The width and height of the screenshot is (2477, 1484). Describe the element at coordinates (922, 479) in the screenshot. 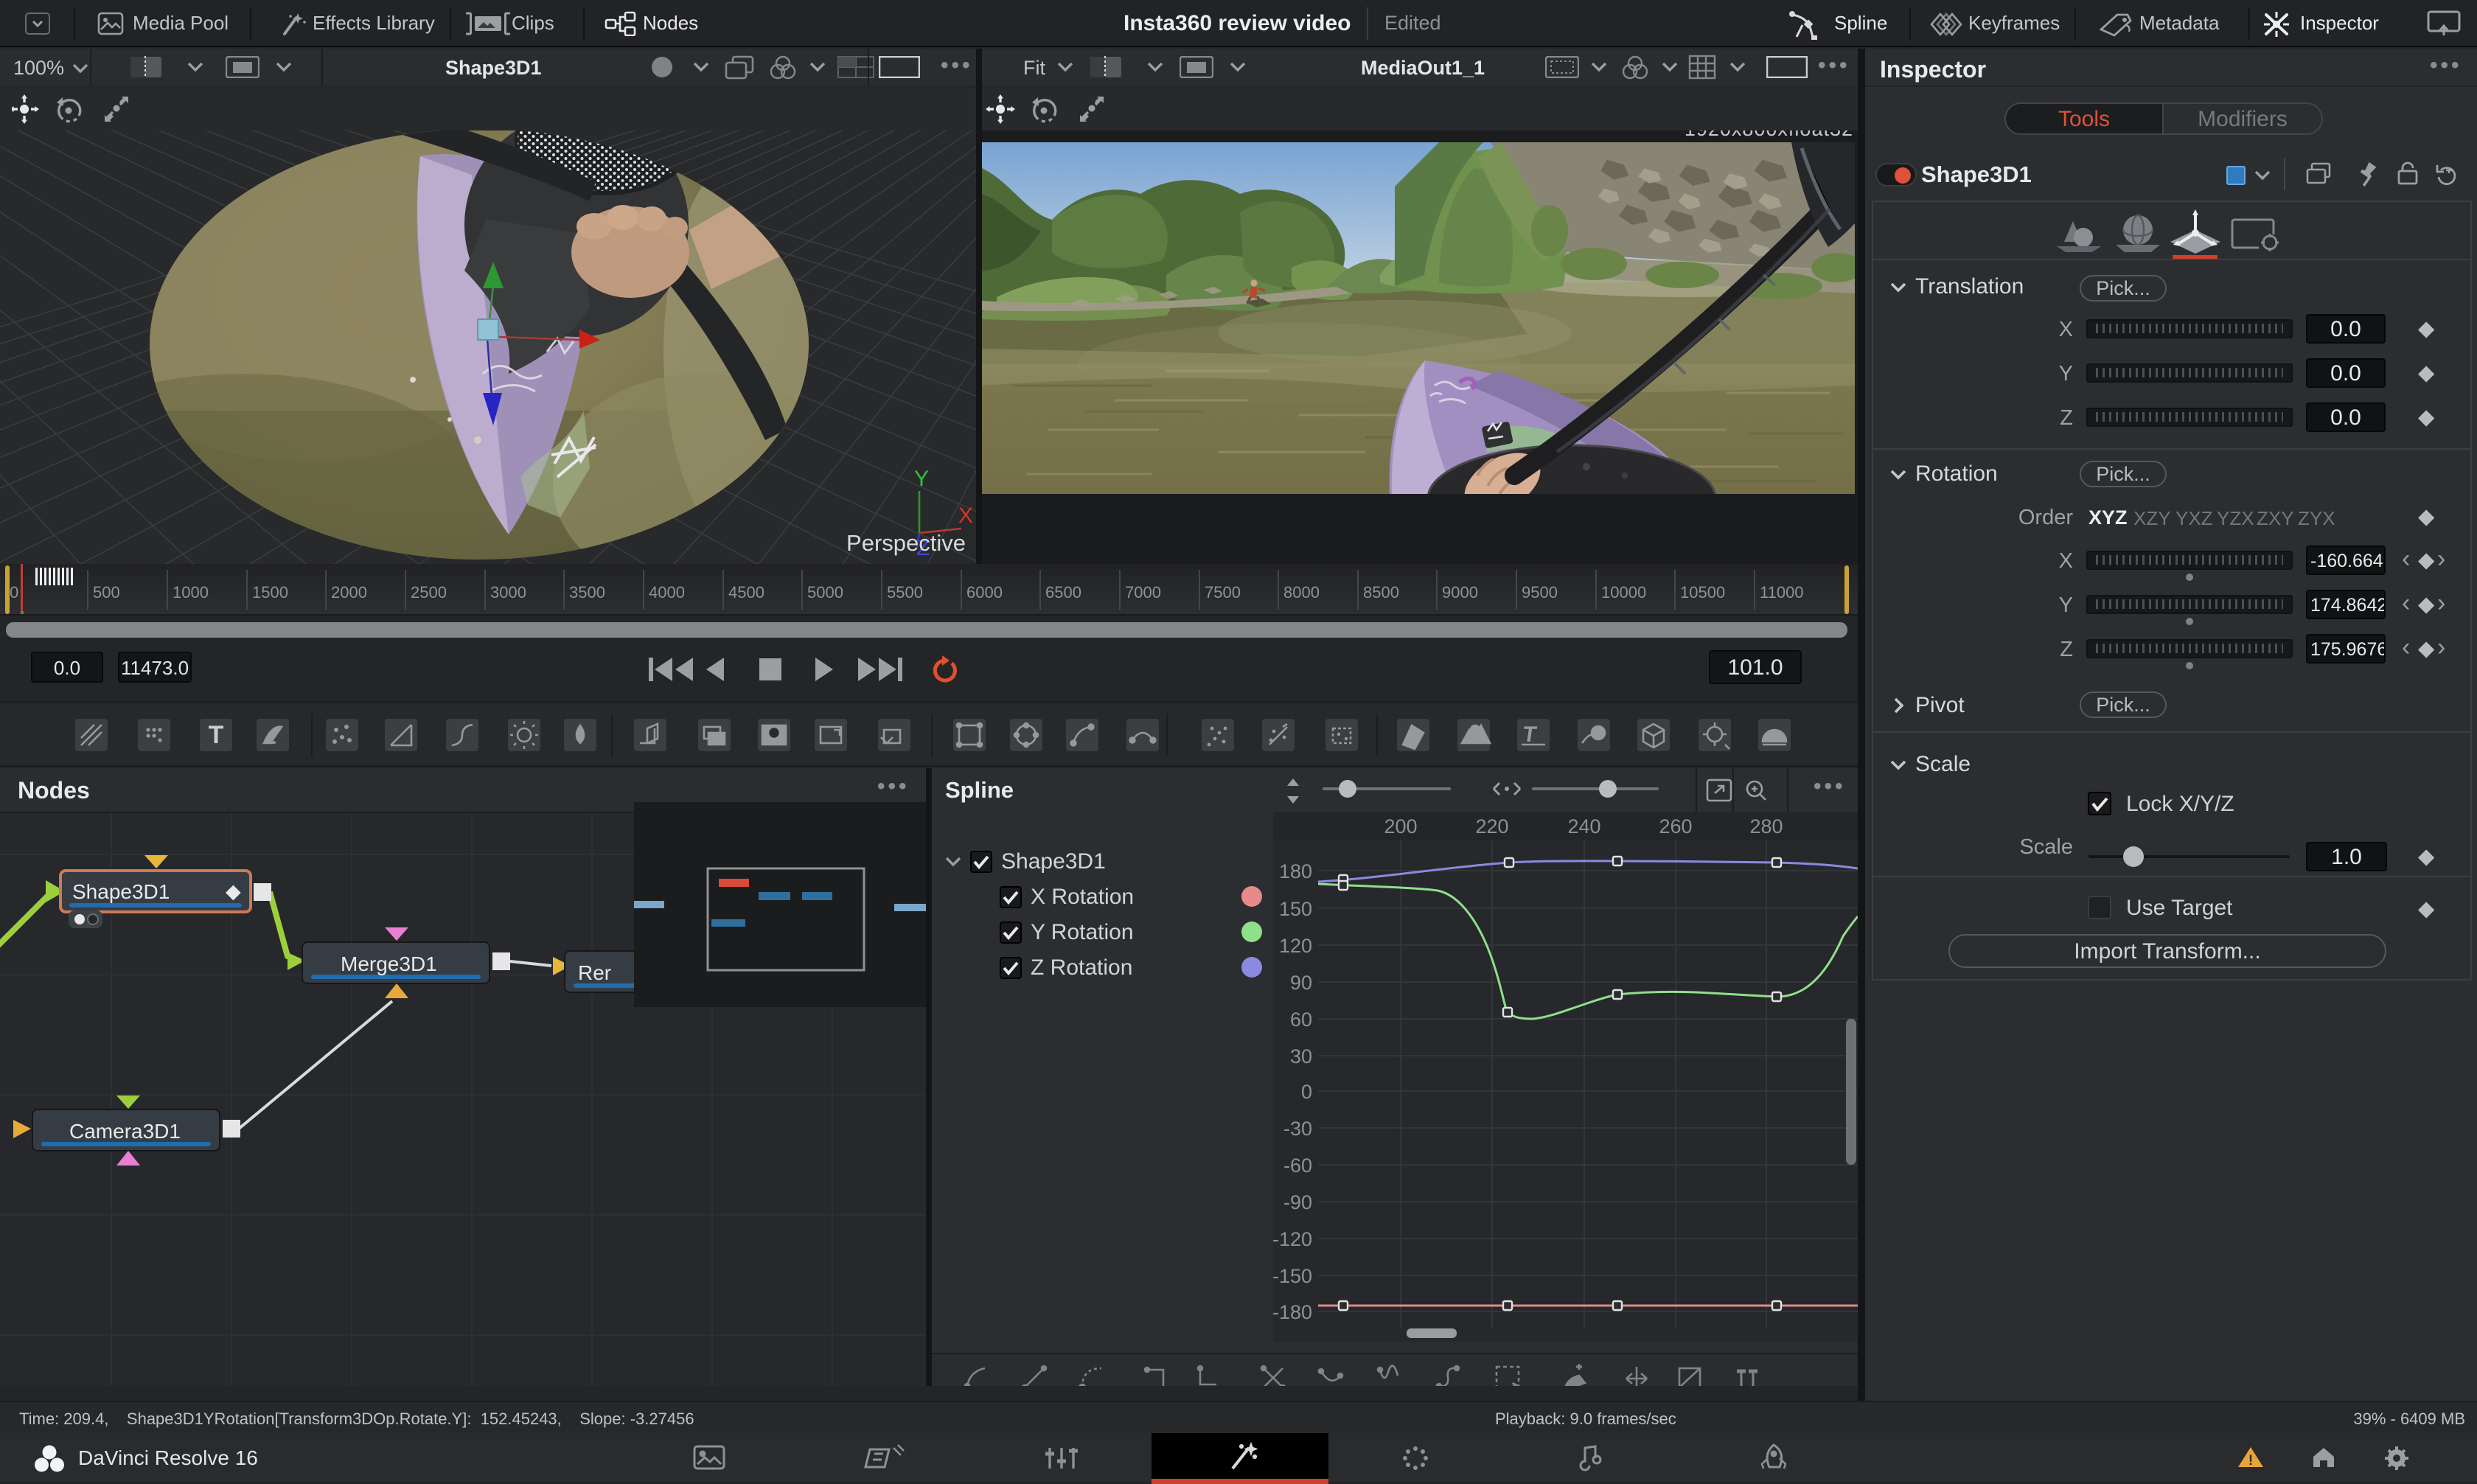

I see `svg-text: Y` at that location.